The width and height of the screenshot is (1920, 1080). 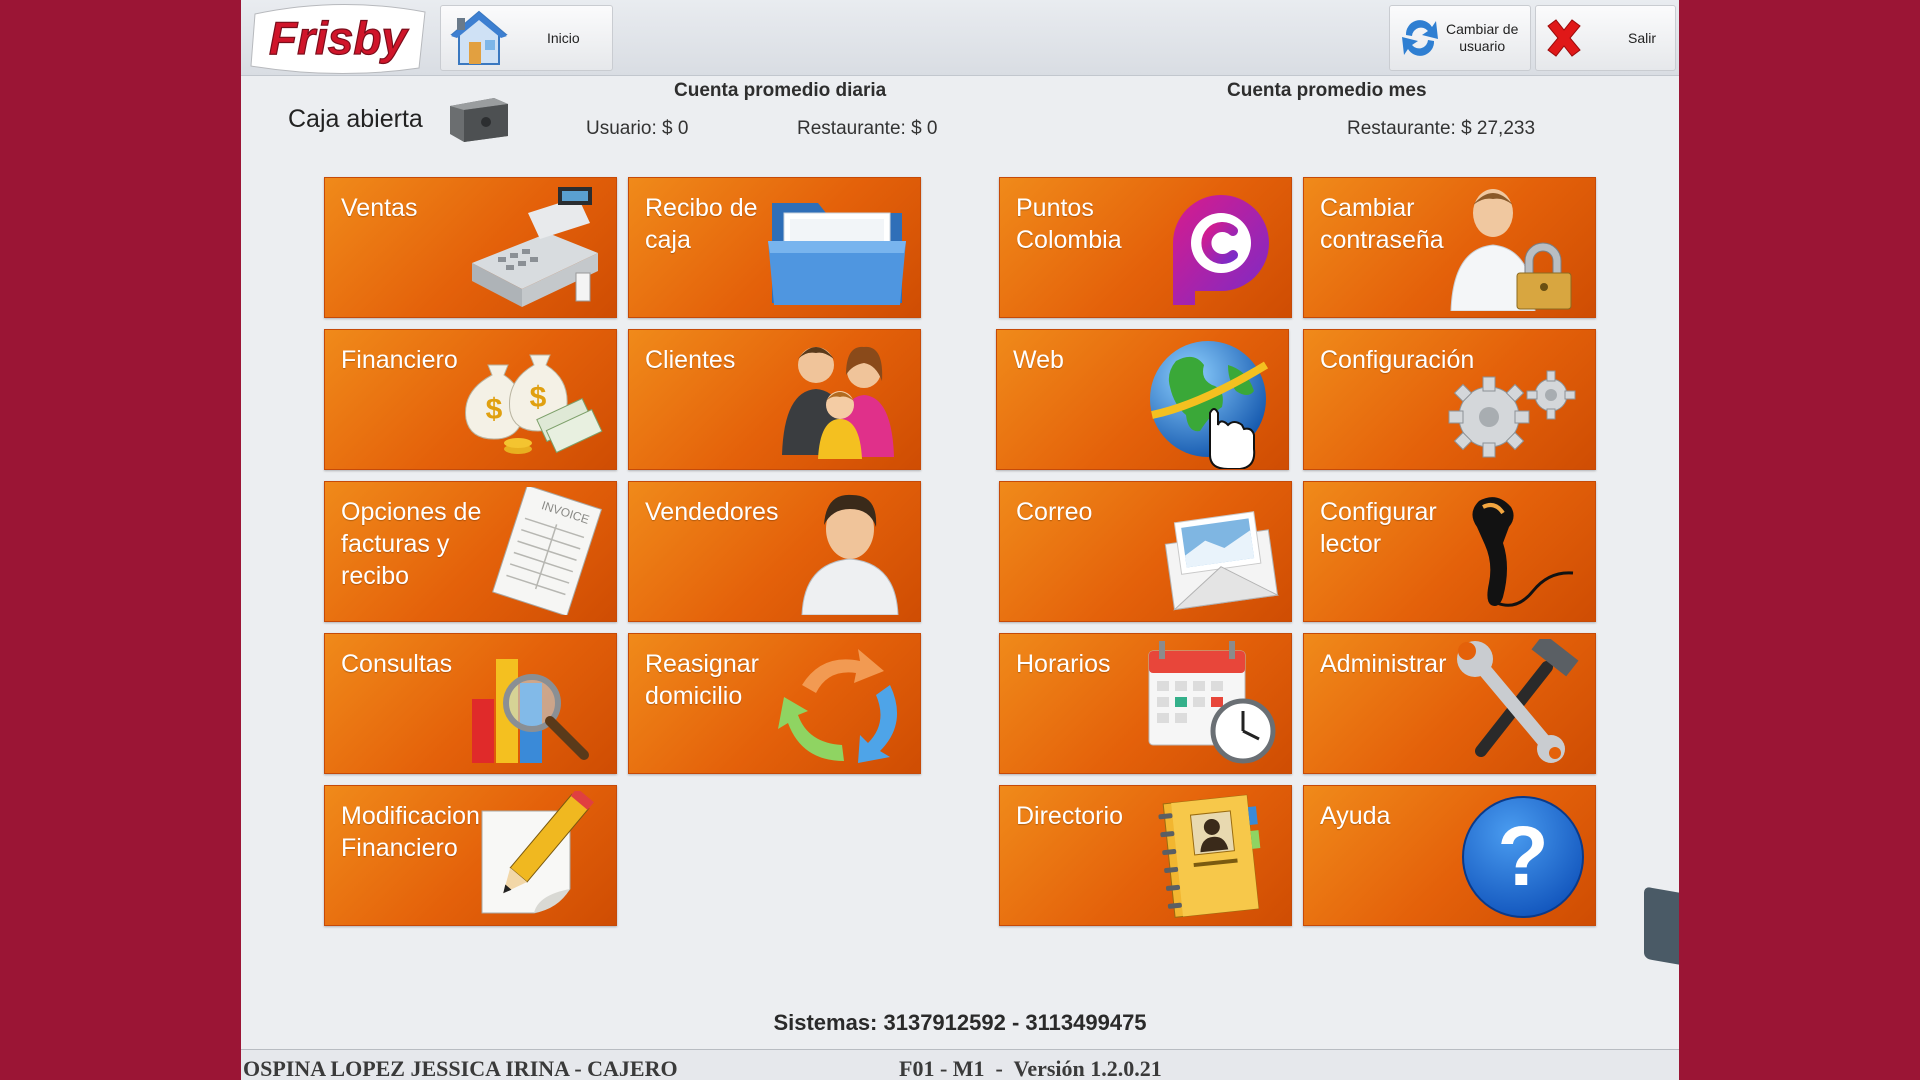 I want to click on daily-restaurant-value: Restaurante: $ 0, so click(x=867, y=128).